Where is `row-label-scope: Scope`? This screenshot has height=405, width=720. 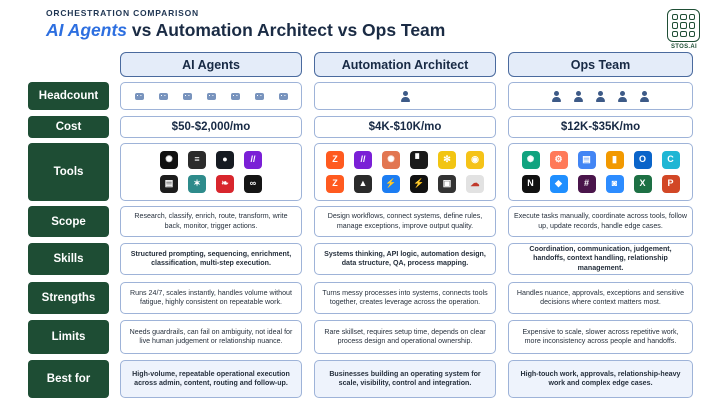 row-label-scope: Scope is located at coordinates (68, 221).